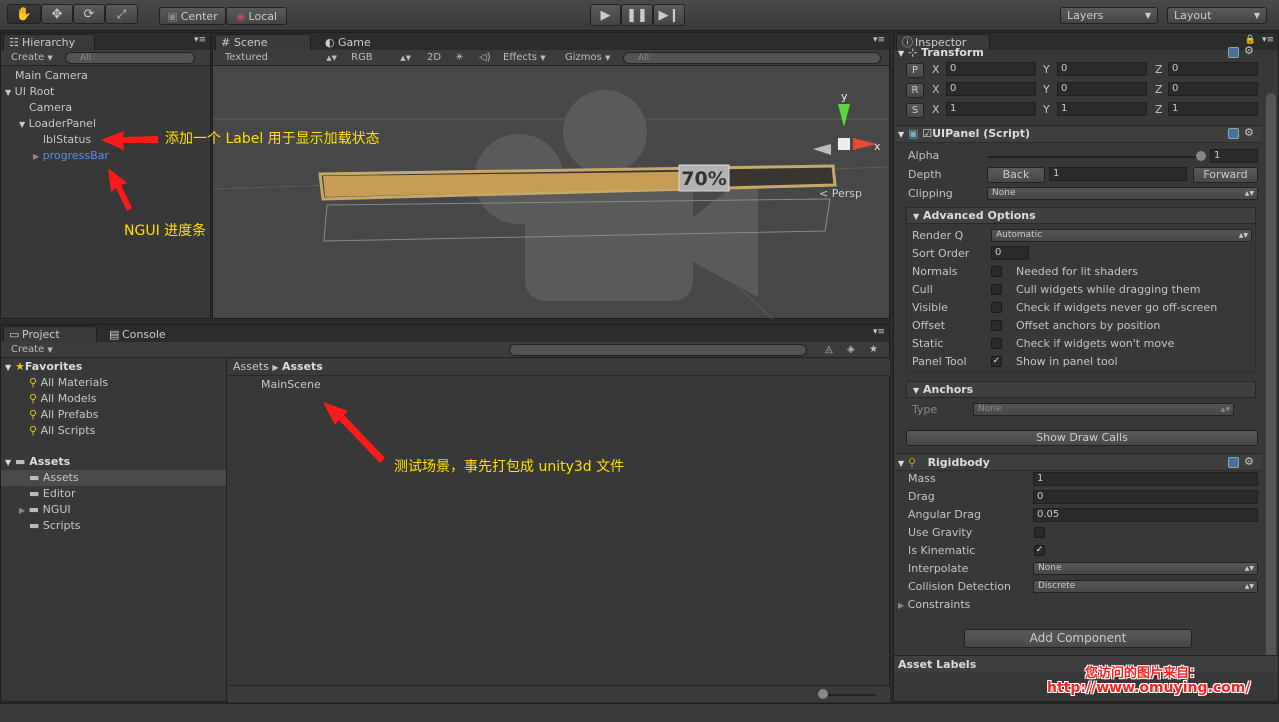 This screenshot has height=722, width=1279. I want to click on icon-size-slider, so click(848, 695).